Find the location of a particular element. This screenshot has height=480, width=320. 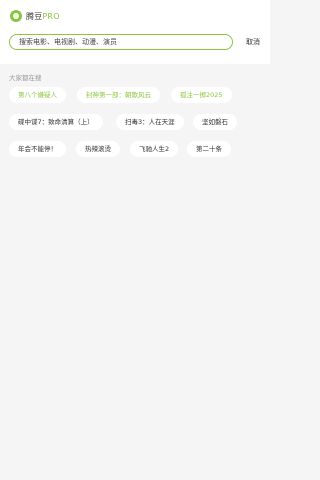

search-tag-label: 孤注一掷2025 is located at coordinates (201, 95).